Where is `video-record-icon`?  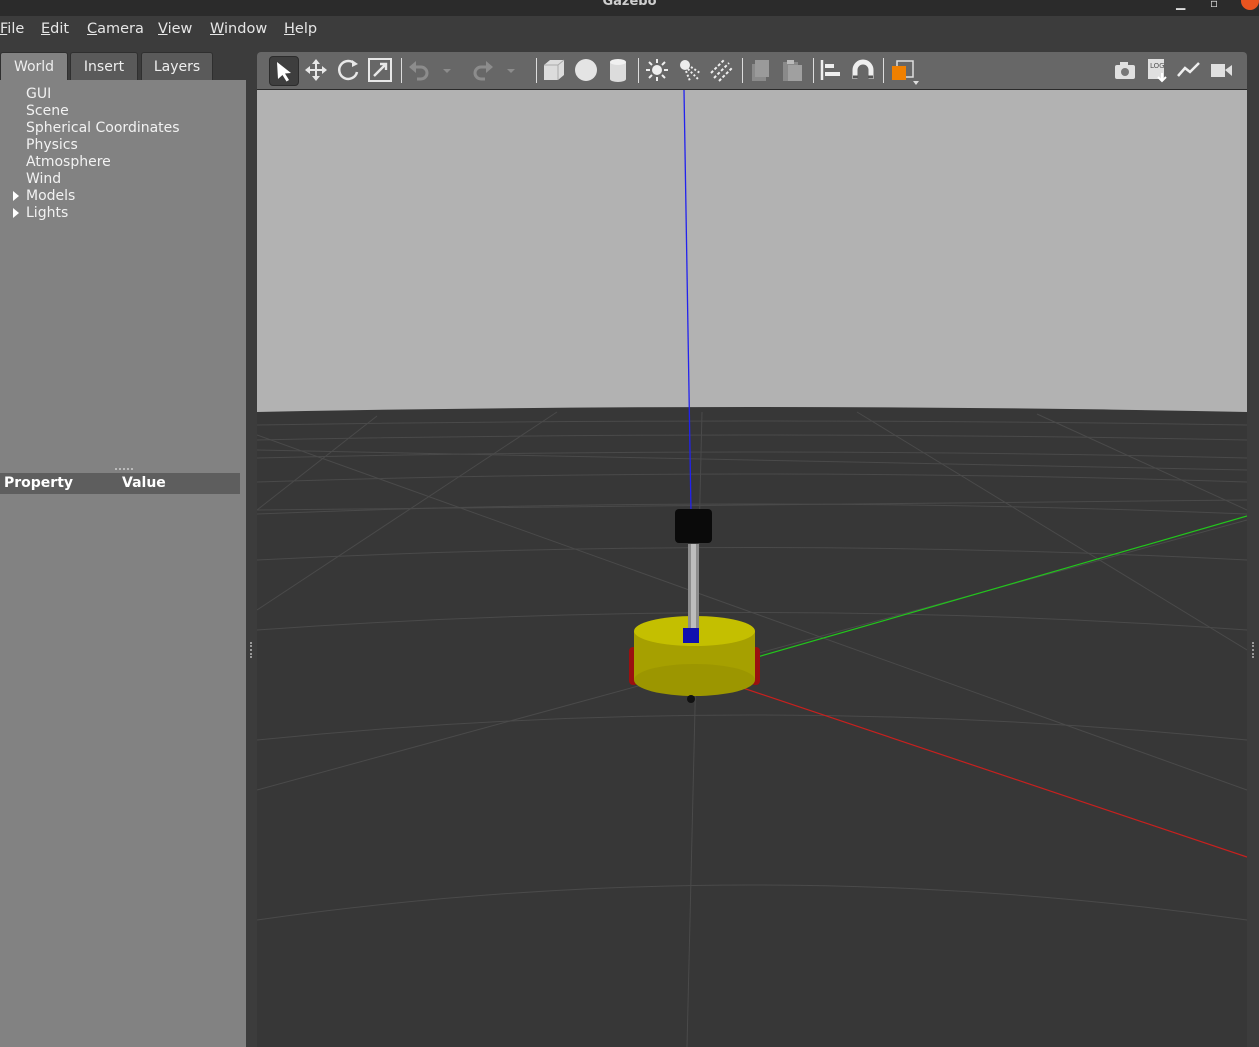
video-record-icon is located at coordinates (1221, 70).